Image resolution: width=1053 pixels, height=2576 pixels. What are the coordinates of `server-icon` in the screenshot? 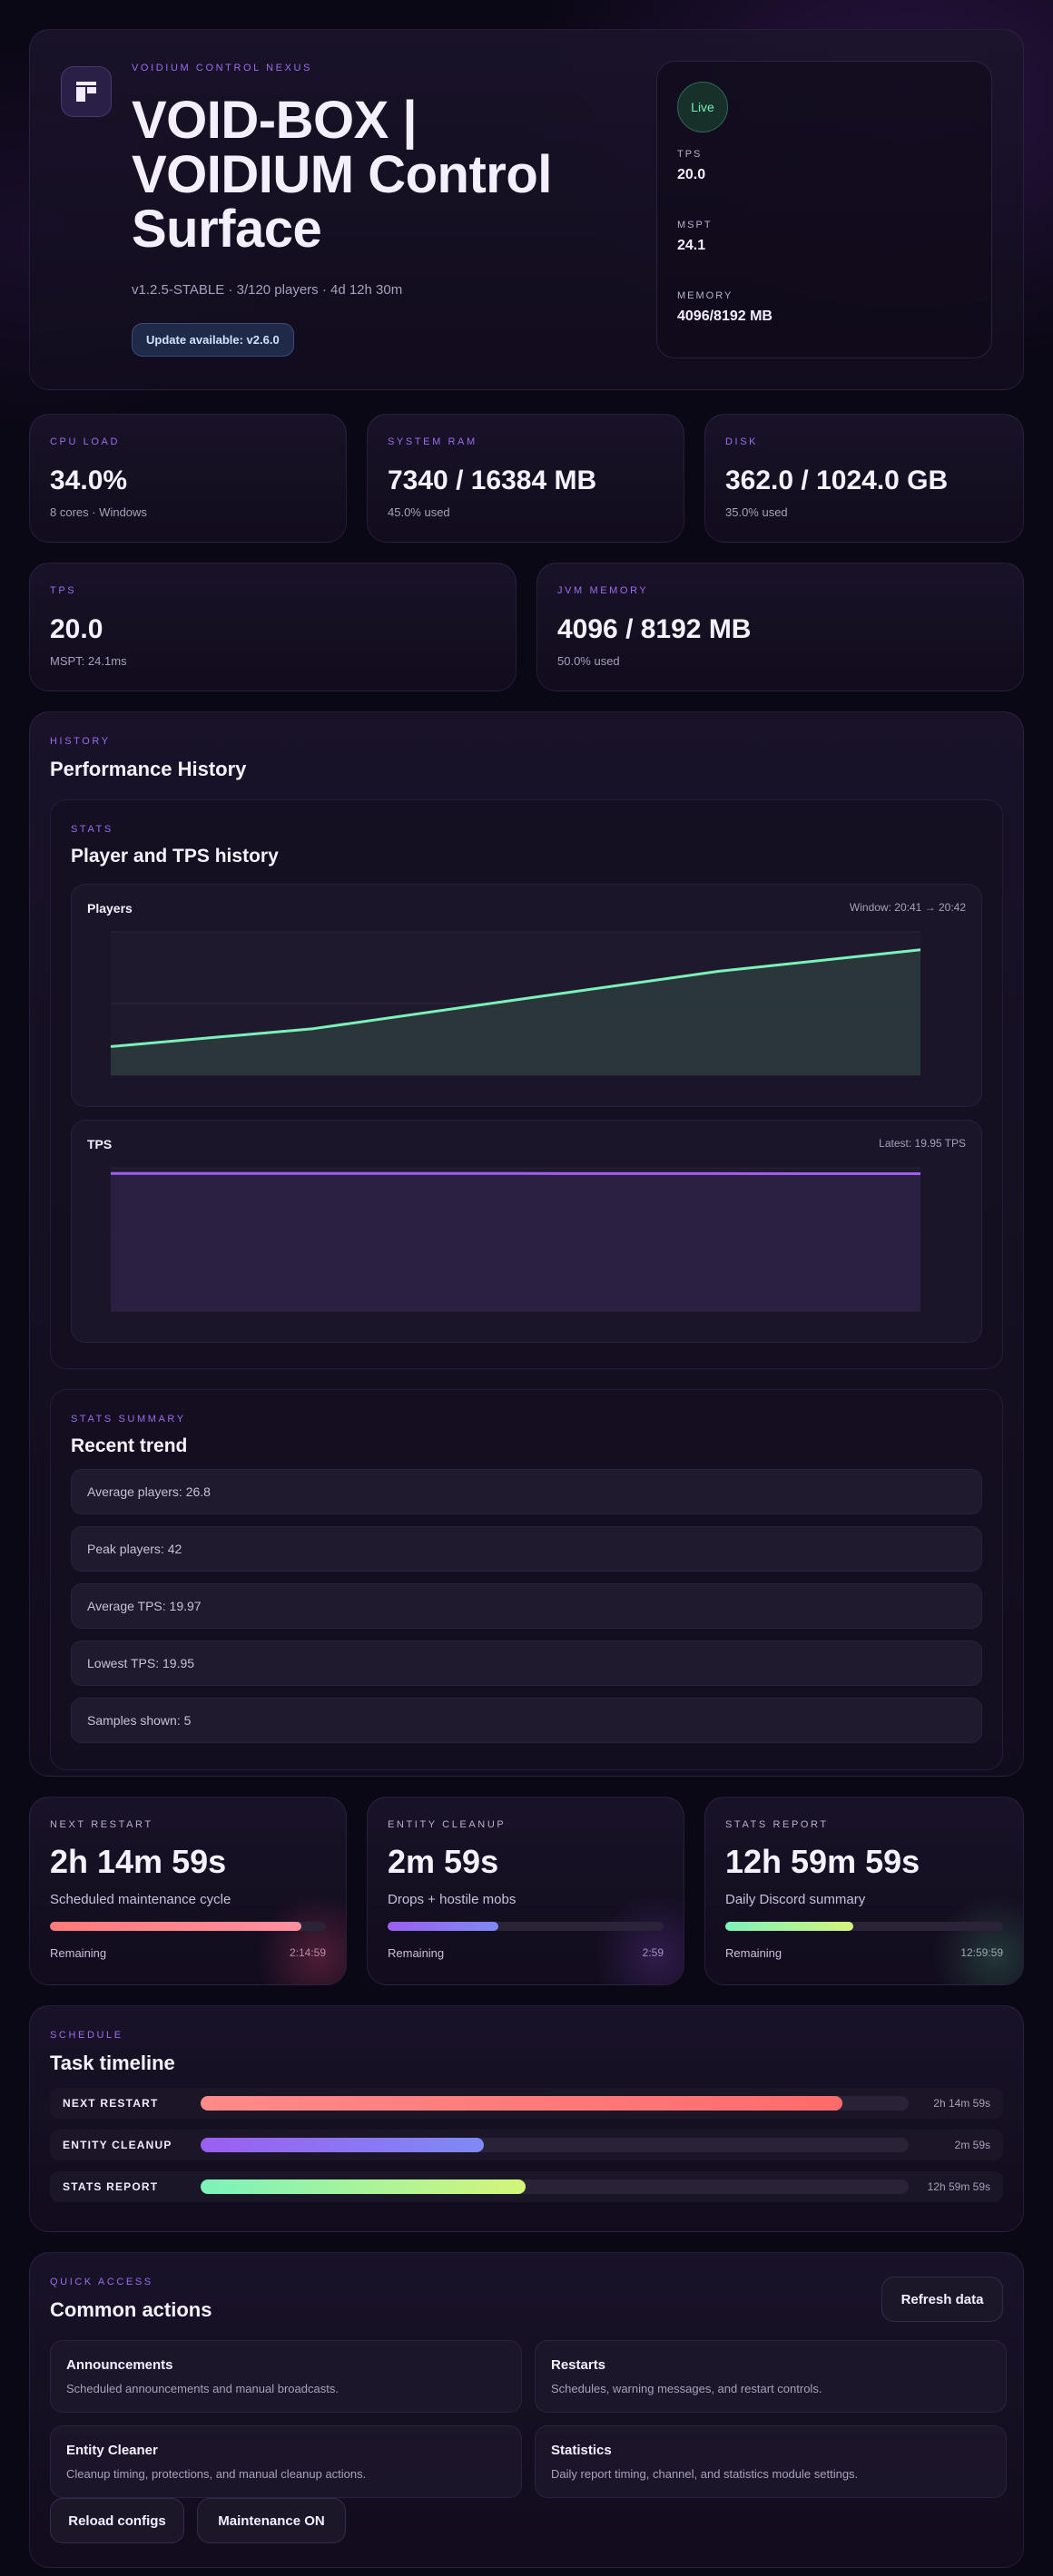 It's located at (86, 91).